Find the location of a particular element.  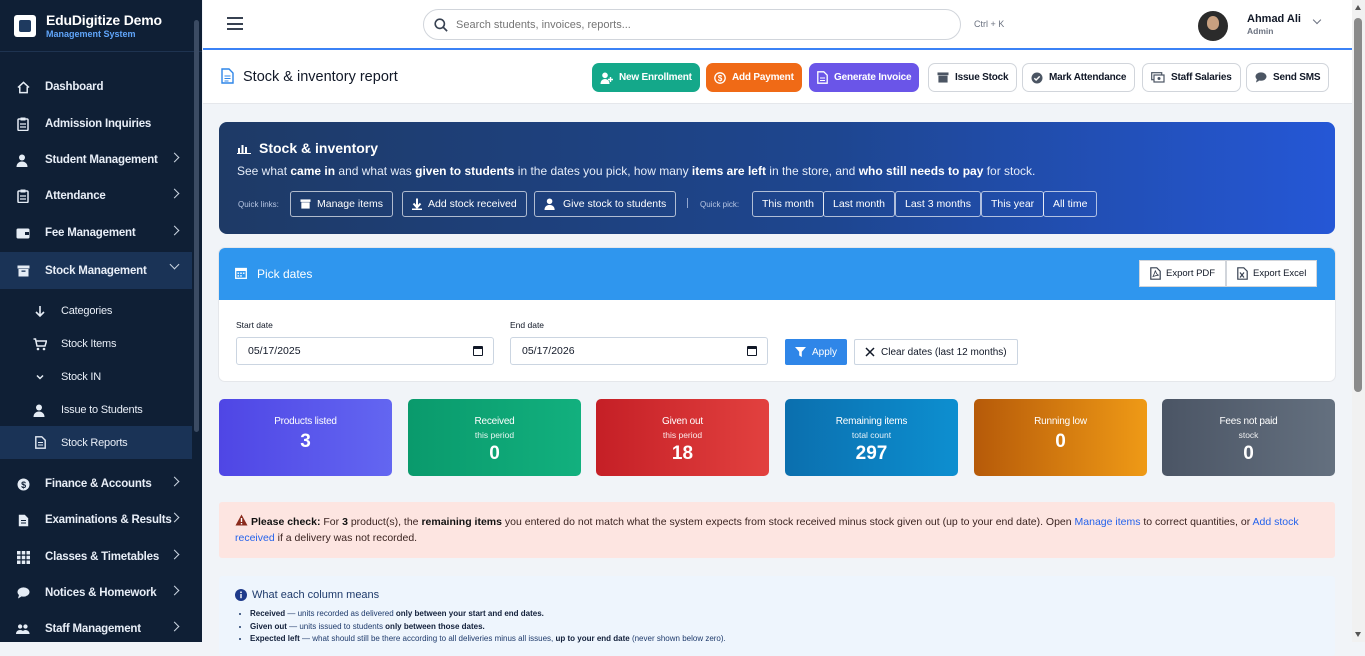

sidebar-item-staff-management: Staff Management is located at coordinates (96, 627).